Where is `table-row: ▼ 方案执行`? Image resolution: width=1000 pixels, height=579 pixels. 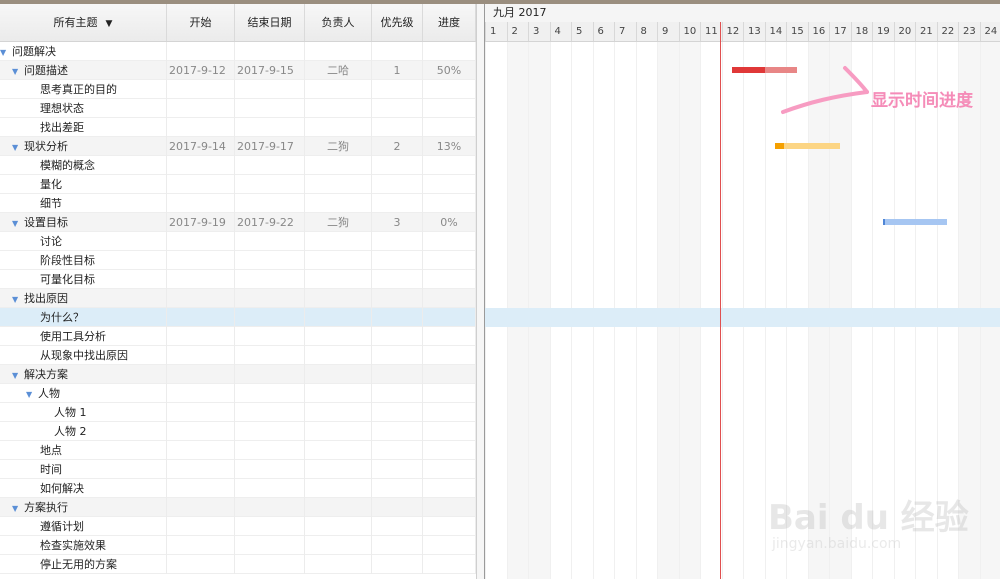 table-row: ▼ 方案执行 is located at coordinates (238, 507).